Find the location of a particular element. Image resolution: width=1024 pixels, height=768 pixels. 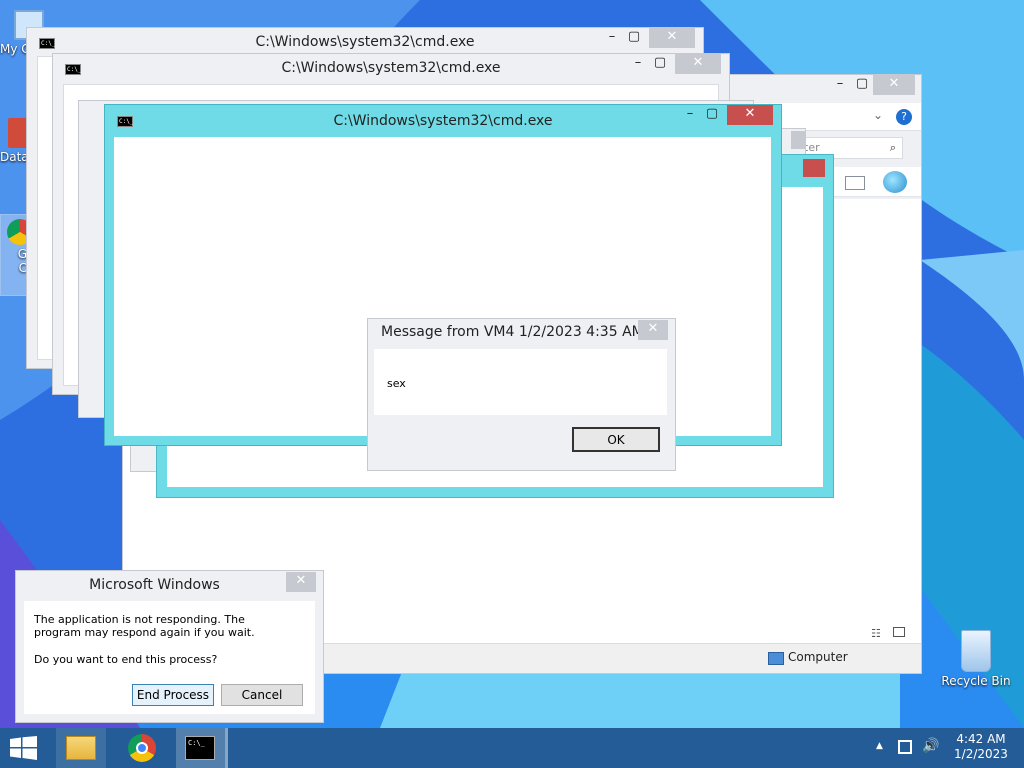

desktop-icon-chrome: G C is located at coordinates (16, 255).